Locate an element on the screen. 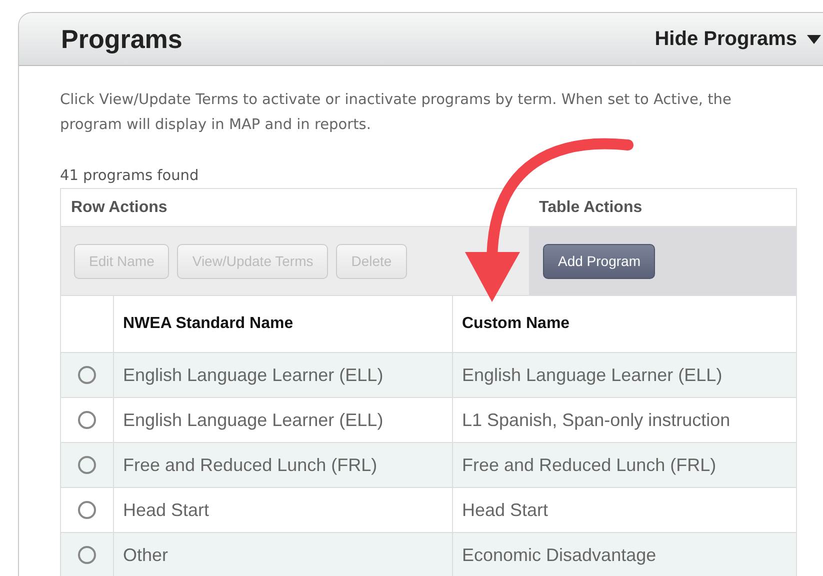  row-actions-heading: Row Actions is located at coordinates (119, 207).